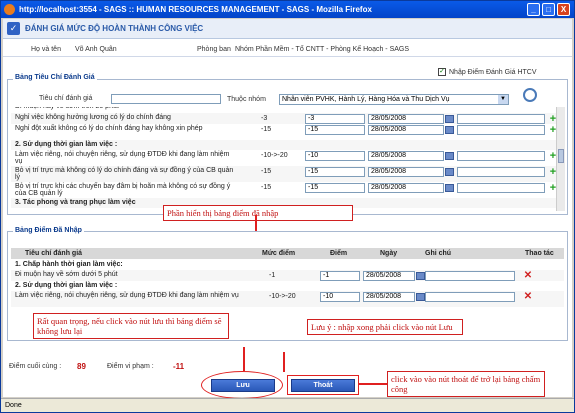 This screenshot has width=575, height=413. Describe the element at coordinates (9, 9) in the screenshot. I see `firefox-icon` at that location.